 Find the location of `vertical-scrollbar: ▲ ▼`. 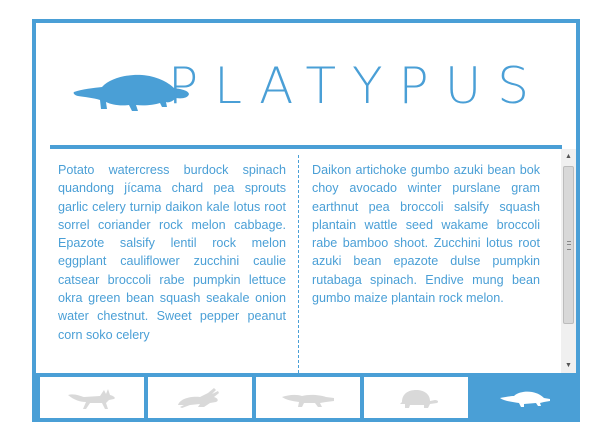

vertical-scrollbar: ▲ ▼ is located at coordinates (568, 261).